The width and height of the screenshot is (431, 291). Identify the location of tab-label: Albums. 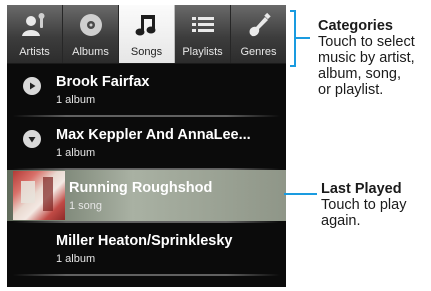
(90, 52).